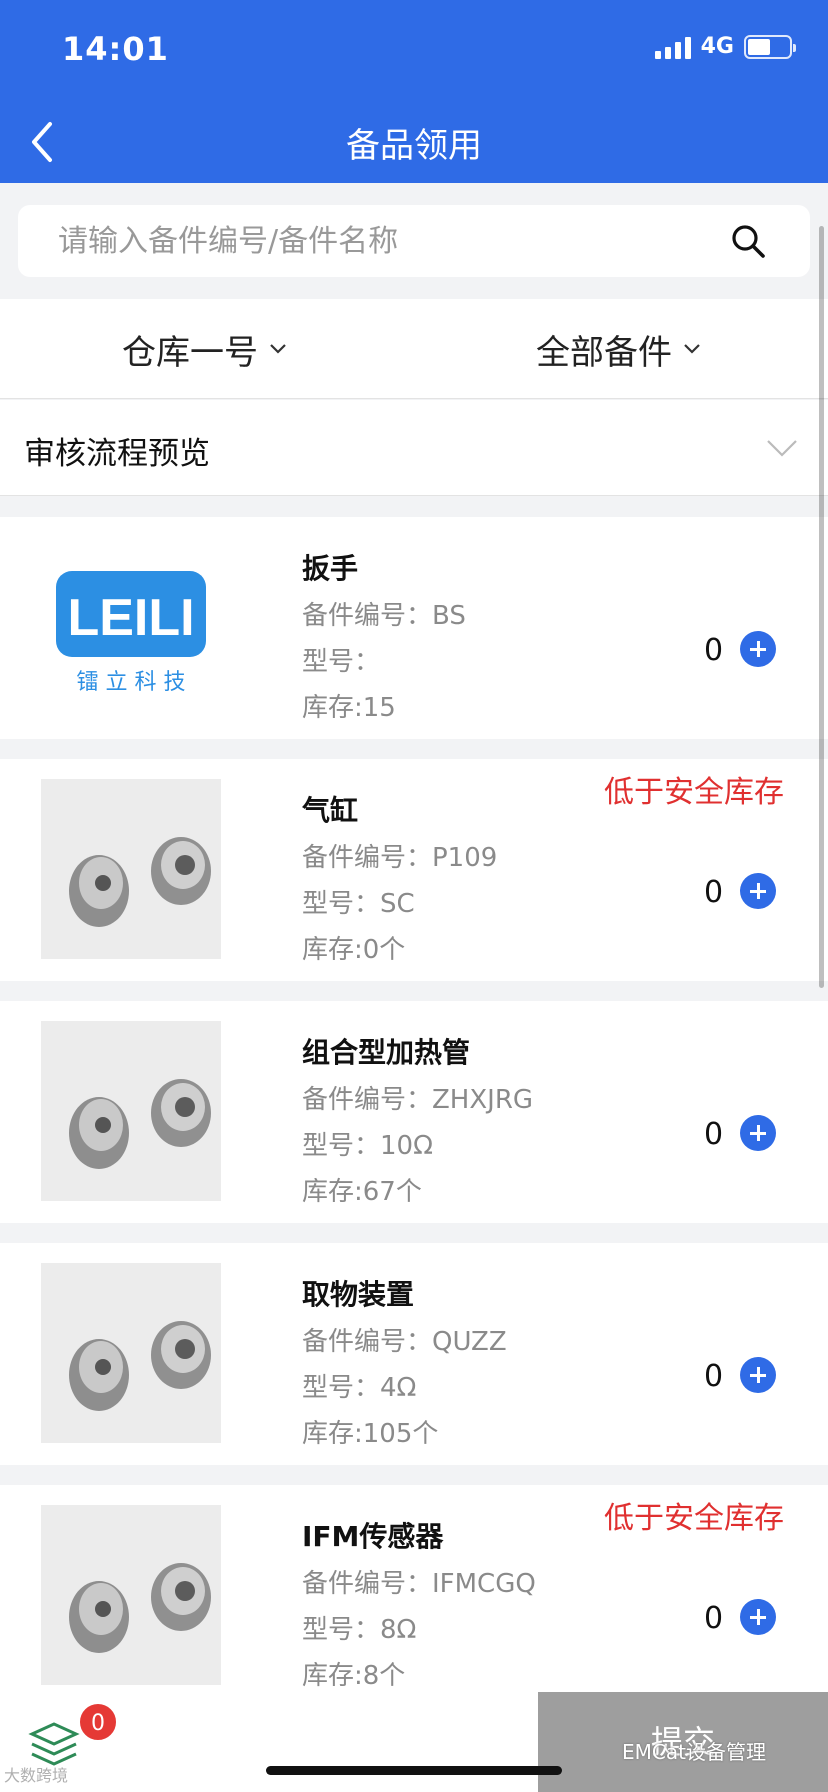  I want to click on item-name: IFM传感器, so click(373, 1536).